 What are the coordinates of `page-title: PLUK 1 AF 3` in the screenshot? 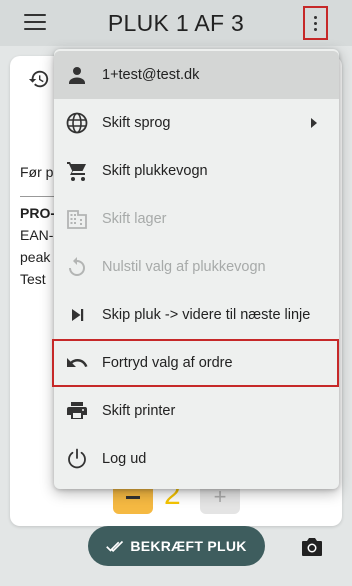 It's located at (176, 23).